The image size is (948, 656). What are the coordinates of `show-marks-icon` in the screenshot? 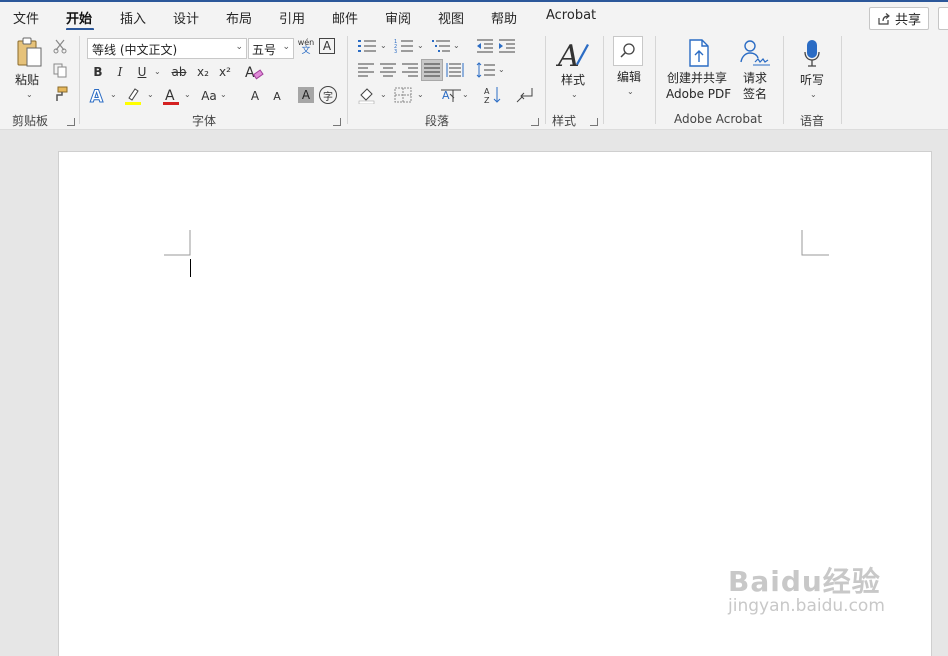 It's located at (525, 95).